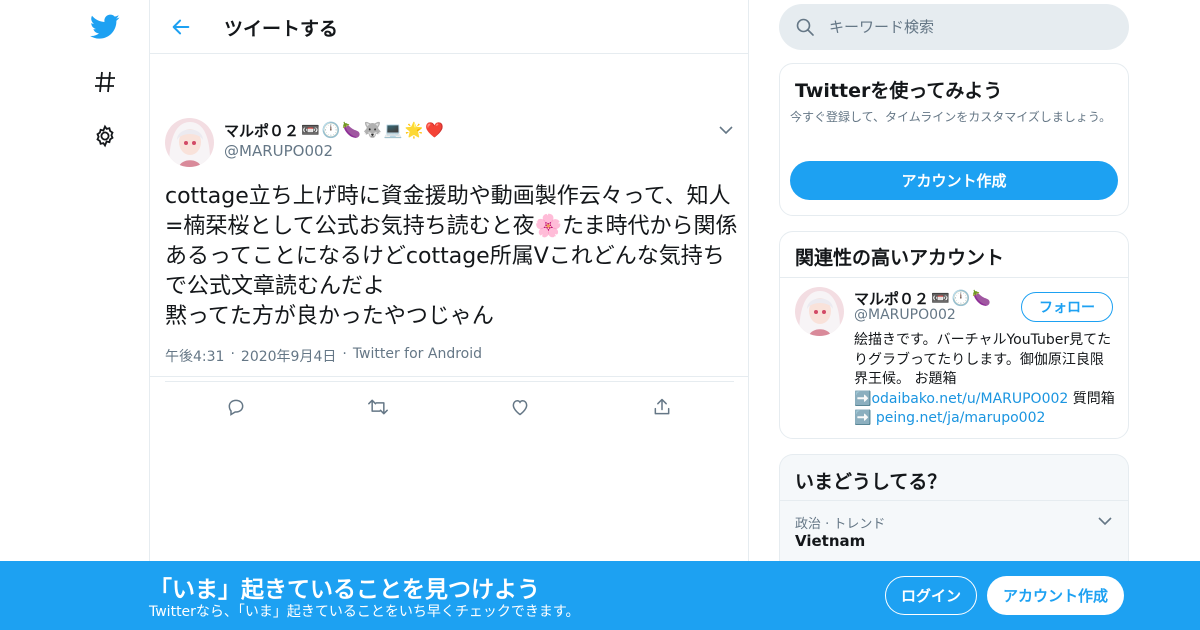 This screenshot has height=630, width=1200. I want to click on emoji-heart-icon: ❤️, so click(434, 130).